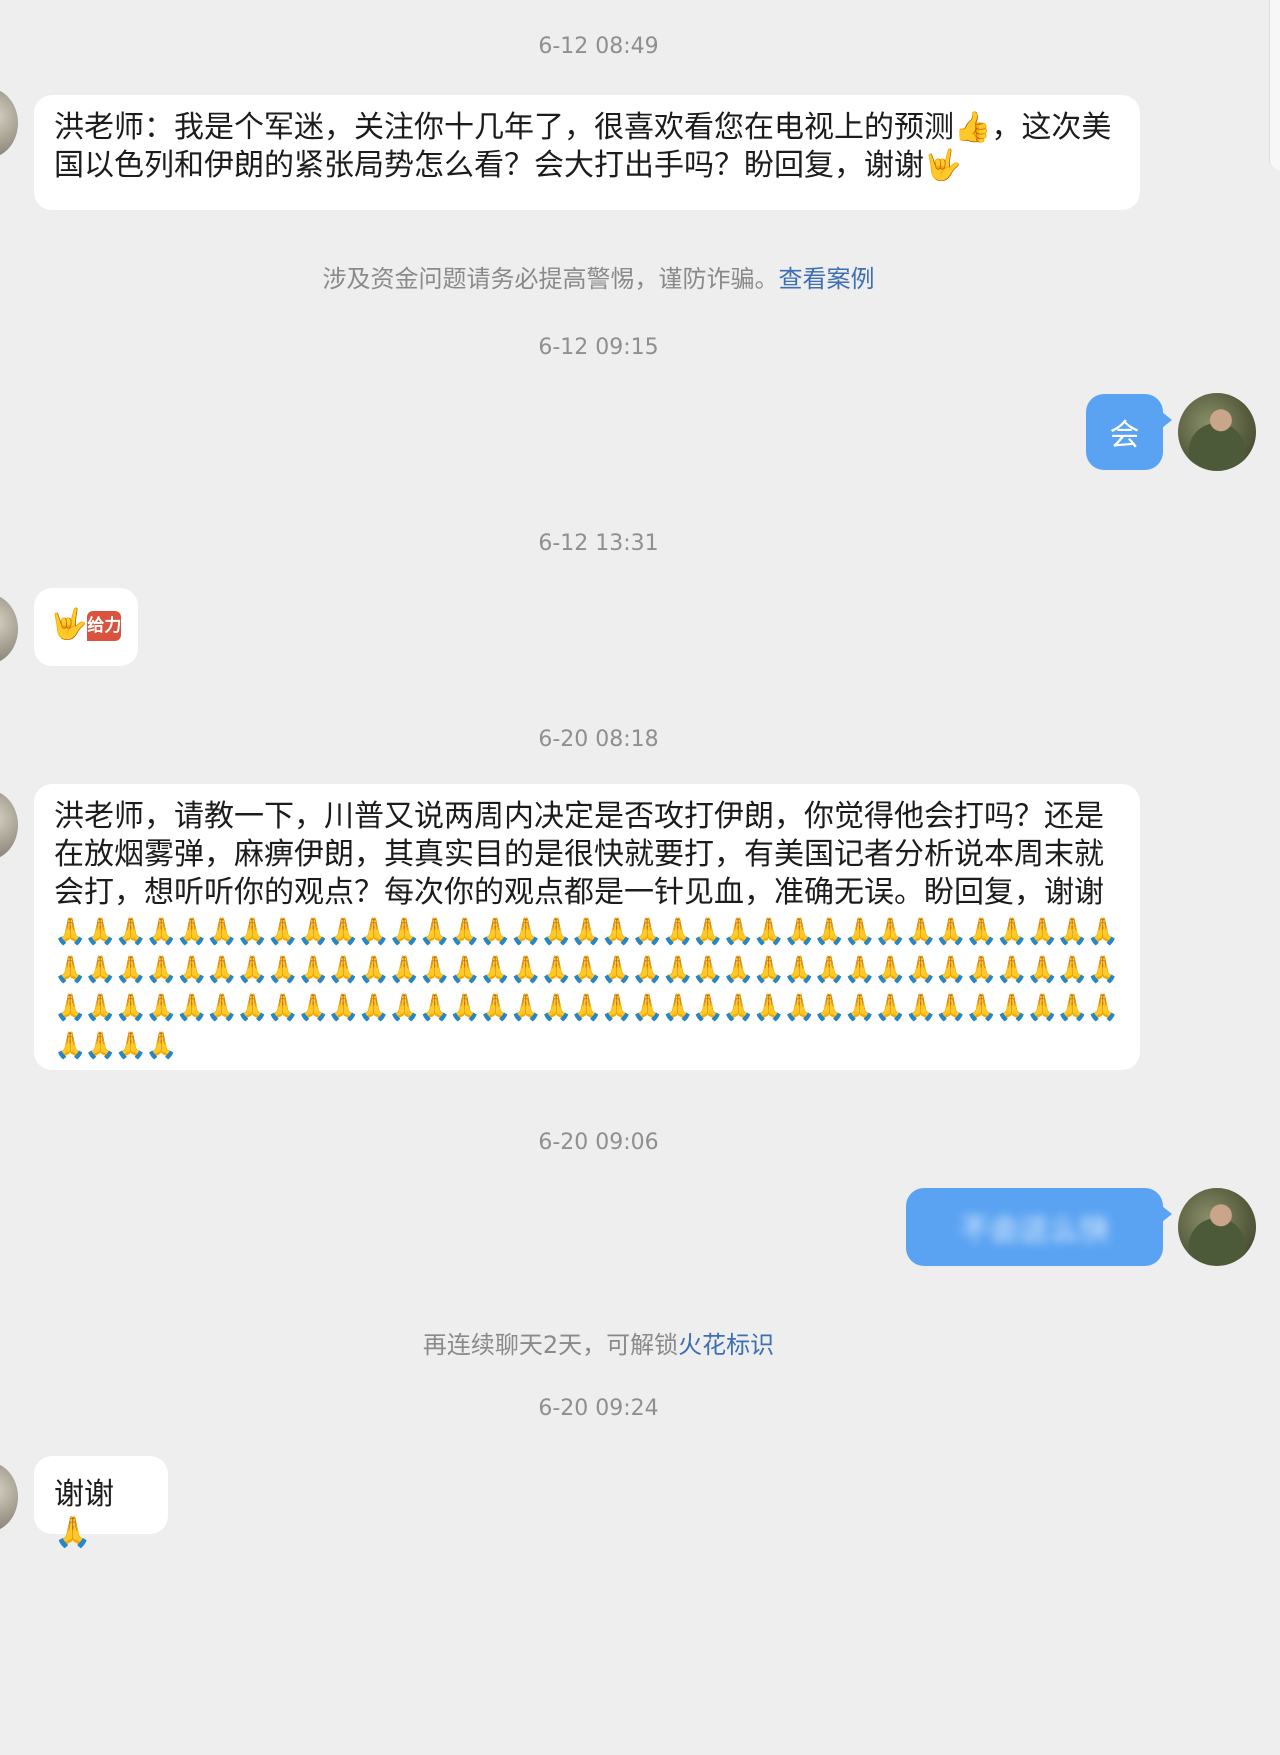 The height and width of the screenshot is (1755, 1280). I want to click on message-bubble-incoming: 🤟给力, so click(86, 627).